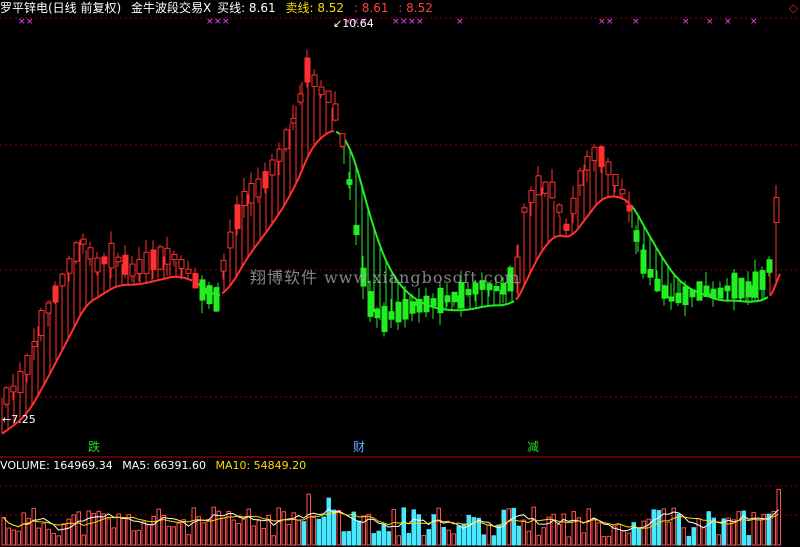 The image size is (800, 547). I want to click on signal-label-2: 财, so click(359, 447).